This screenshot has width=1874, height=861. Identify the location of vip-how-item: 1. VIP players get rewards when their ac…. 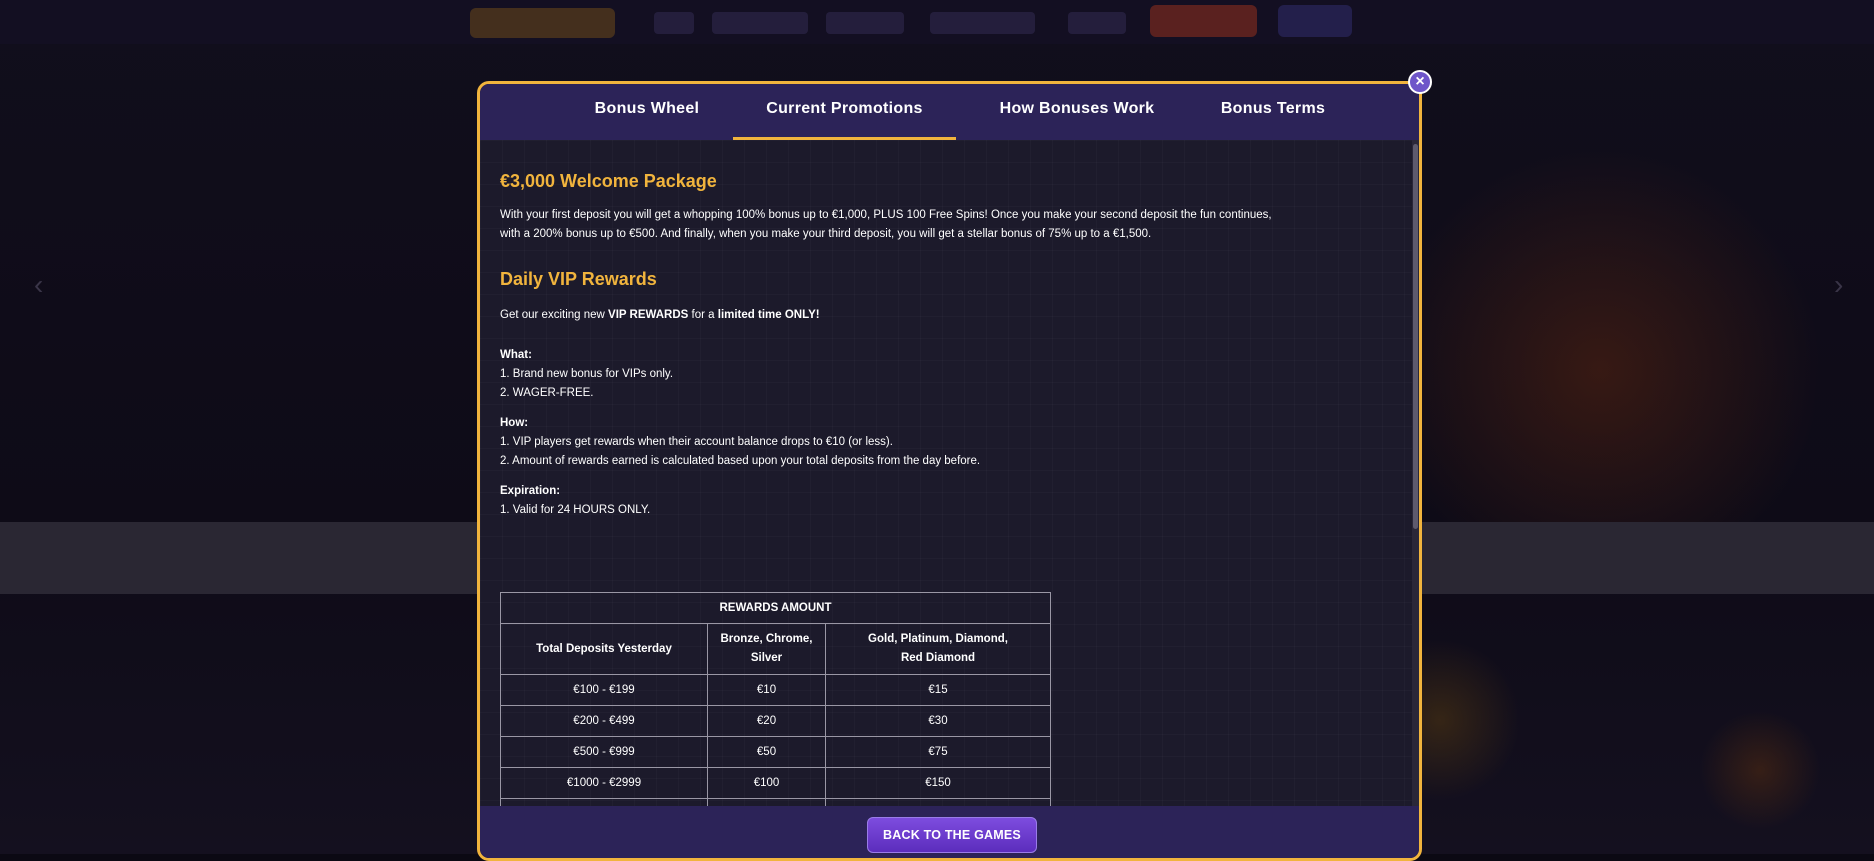
(696, 442).